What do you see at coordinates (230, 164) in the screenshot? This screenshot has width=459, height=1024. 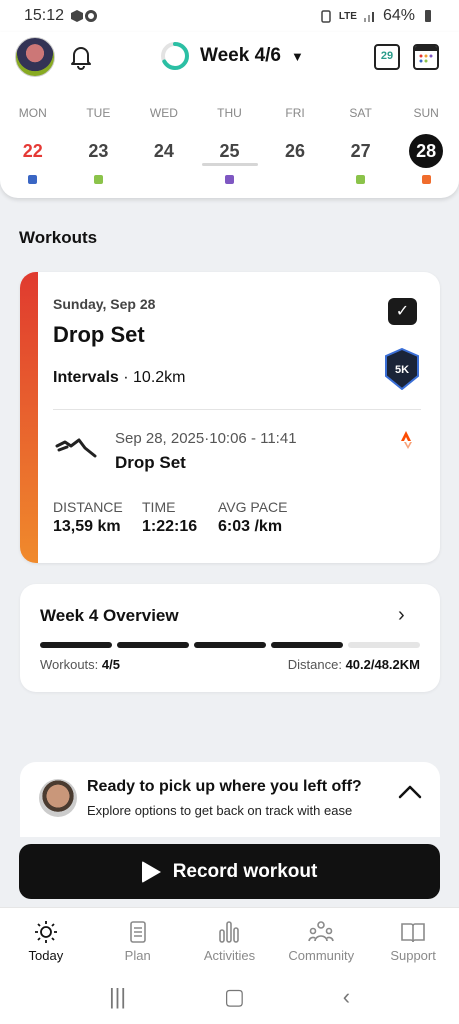 I see `header-drag-handle` at bounding box center [230, 164].